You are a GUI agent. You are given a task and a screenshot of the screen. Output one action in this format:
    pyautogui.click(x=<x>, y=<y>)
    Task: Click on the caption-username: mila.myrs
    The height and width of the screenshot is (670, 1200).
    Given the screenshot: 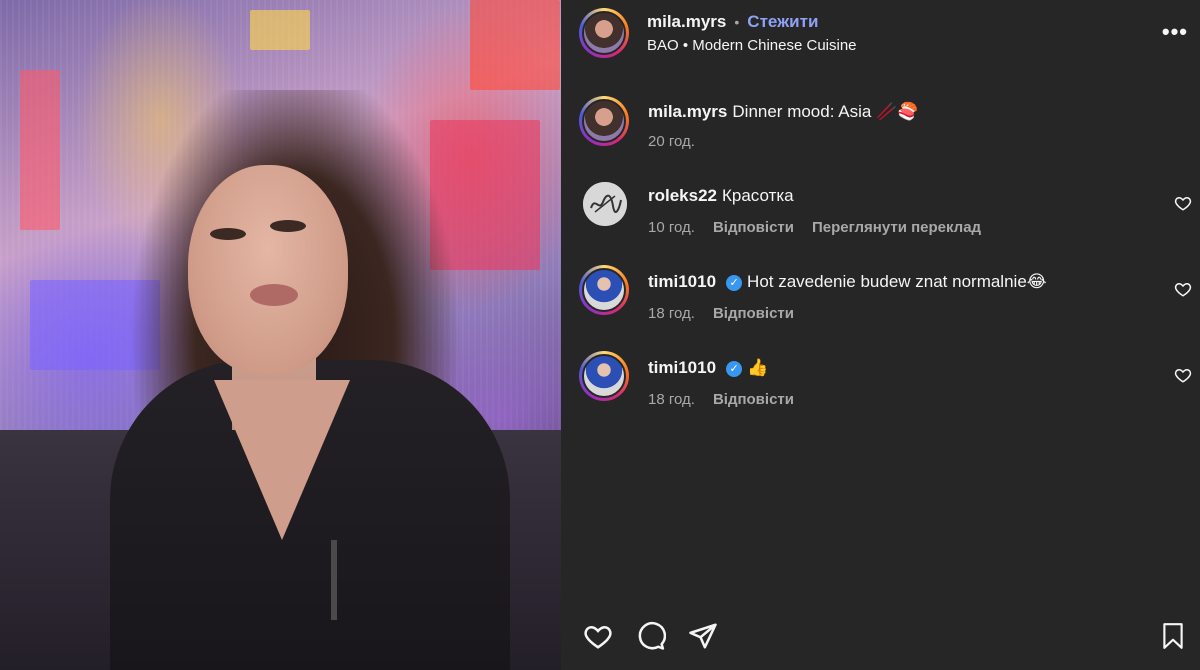 What is the action you would take?
    pyautogui.click(x=687, y=111)
    